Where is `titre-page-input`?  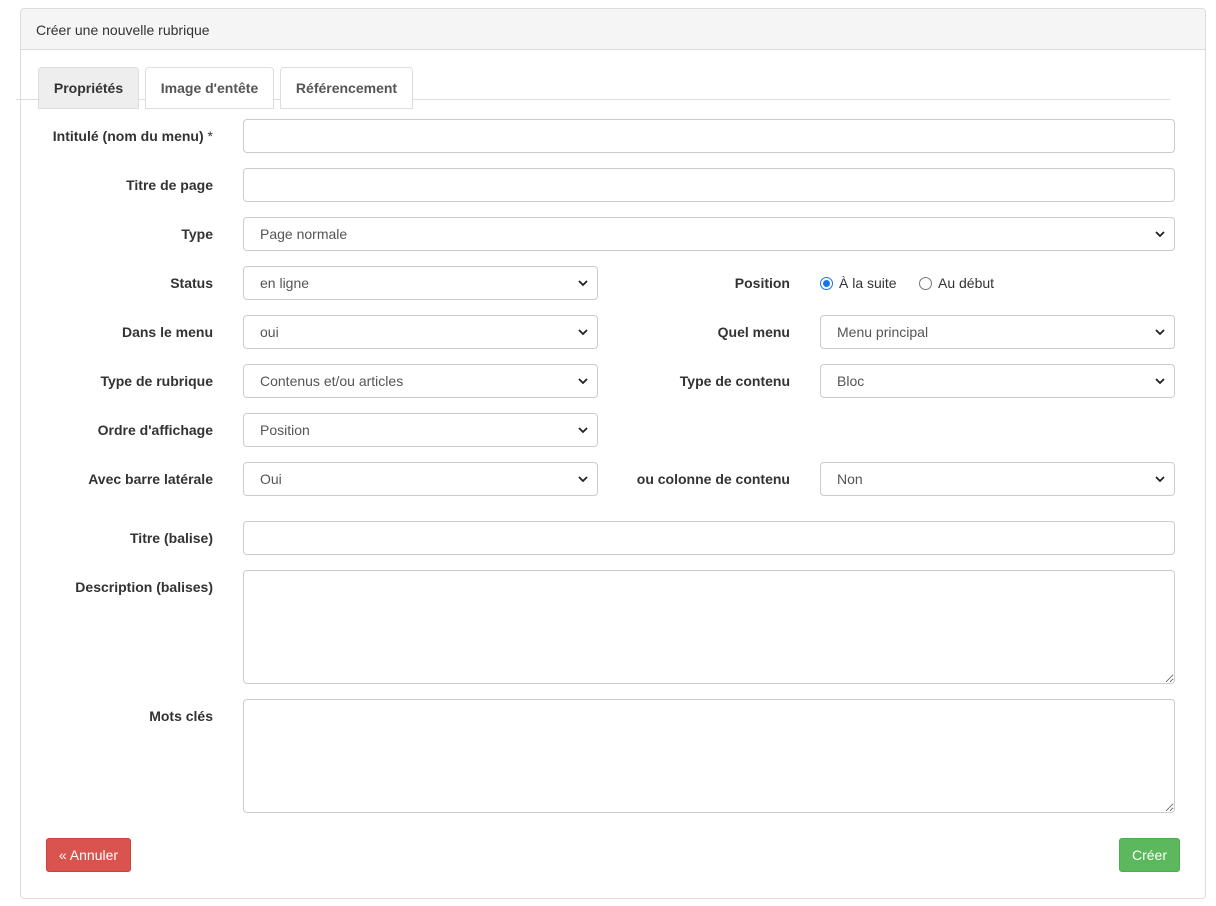
titre-page-input is located at coordinates (709, 185).